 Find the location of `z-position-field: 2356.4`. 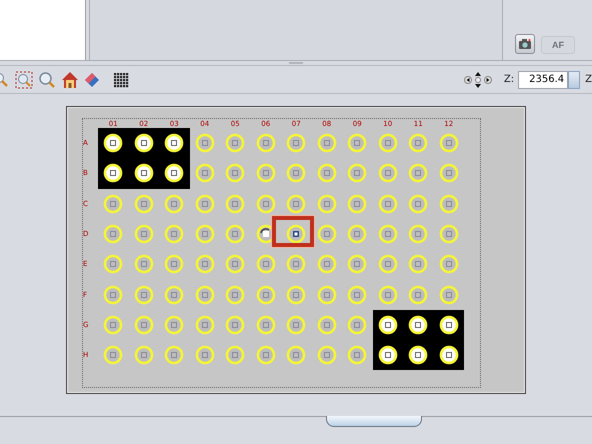

z-position-field: 2356.4 is located at coordinates (543, 79).